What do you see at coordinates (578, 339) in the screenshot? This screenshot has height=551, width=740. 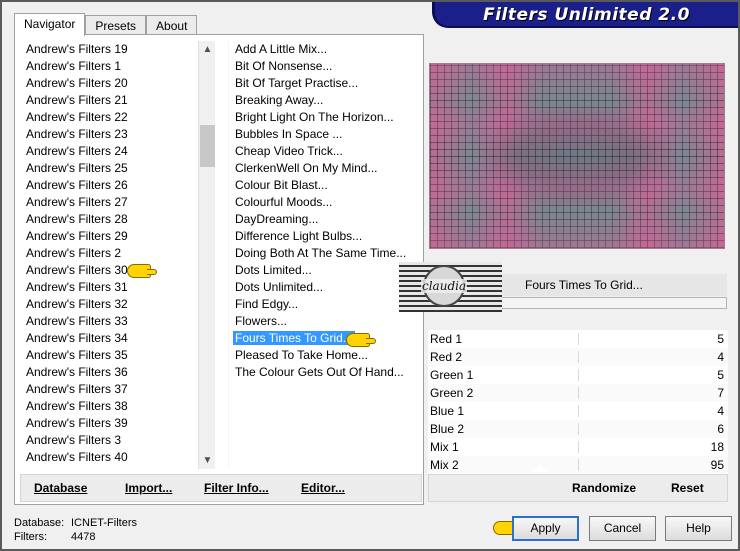 I see `parameter-row: Red 1 5` at bounding box center [578, 339].